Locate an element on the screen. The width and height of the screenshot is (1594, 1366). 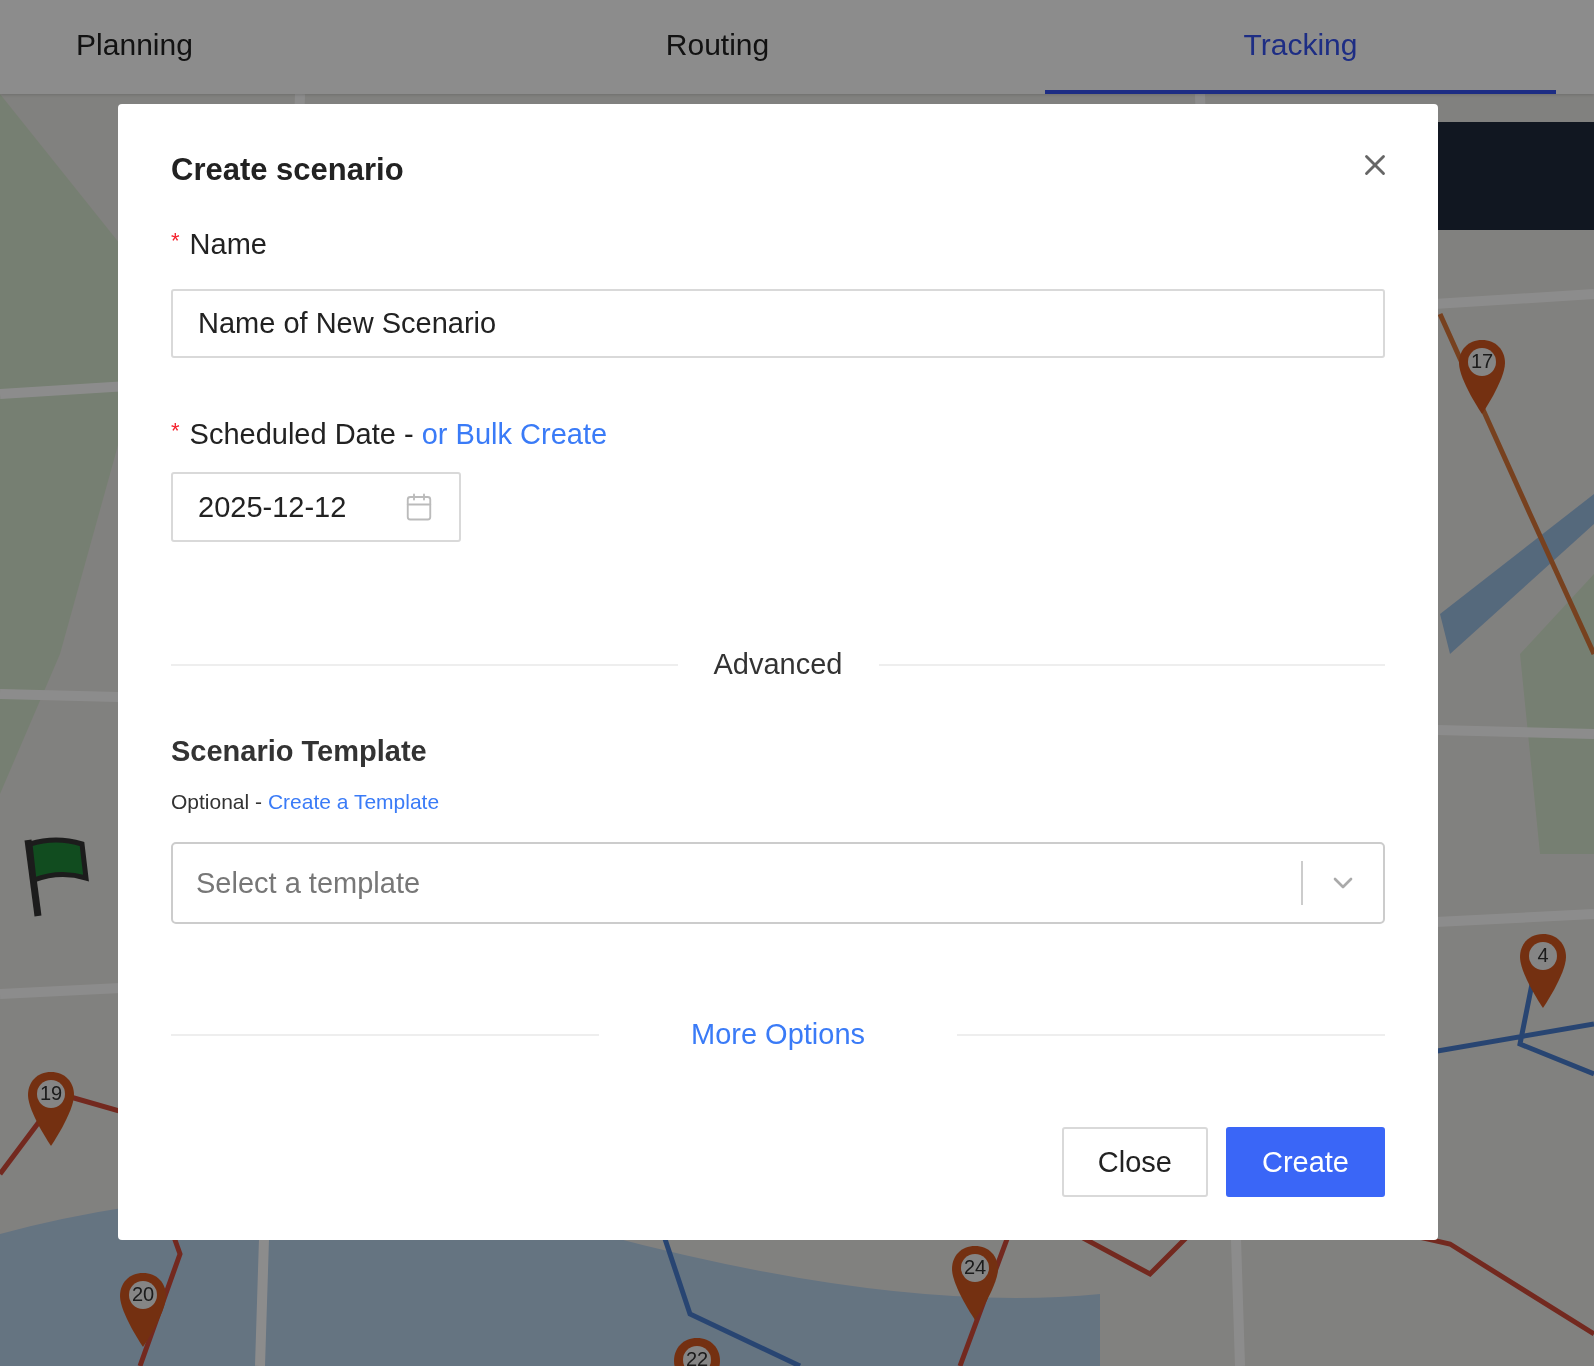
map-marker: 17 is located at coordinates (1482, 377).